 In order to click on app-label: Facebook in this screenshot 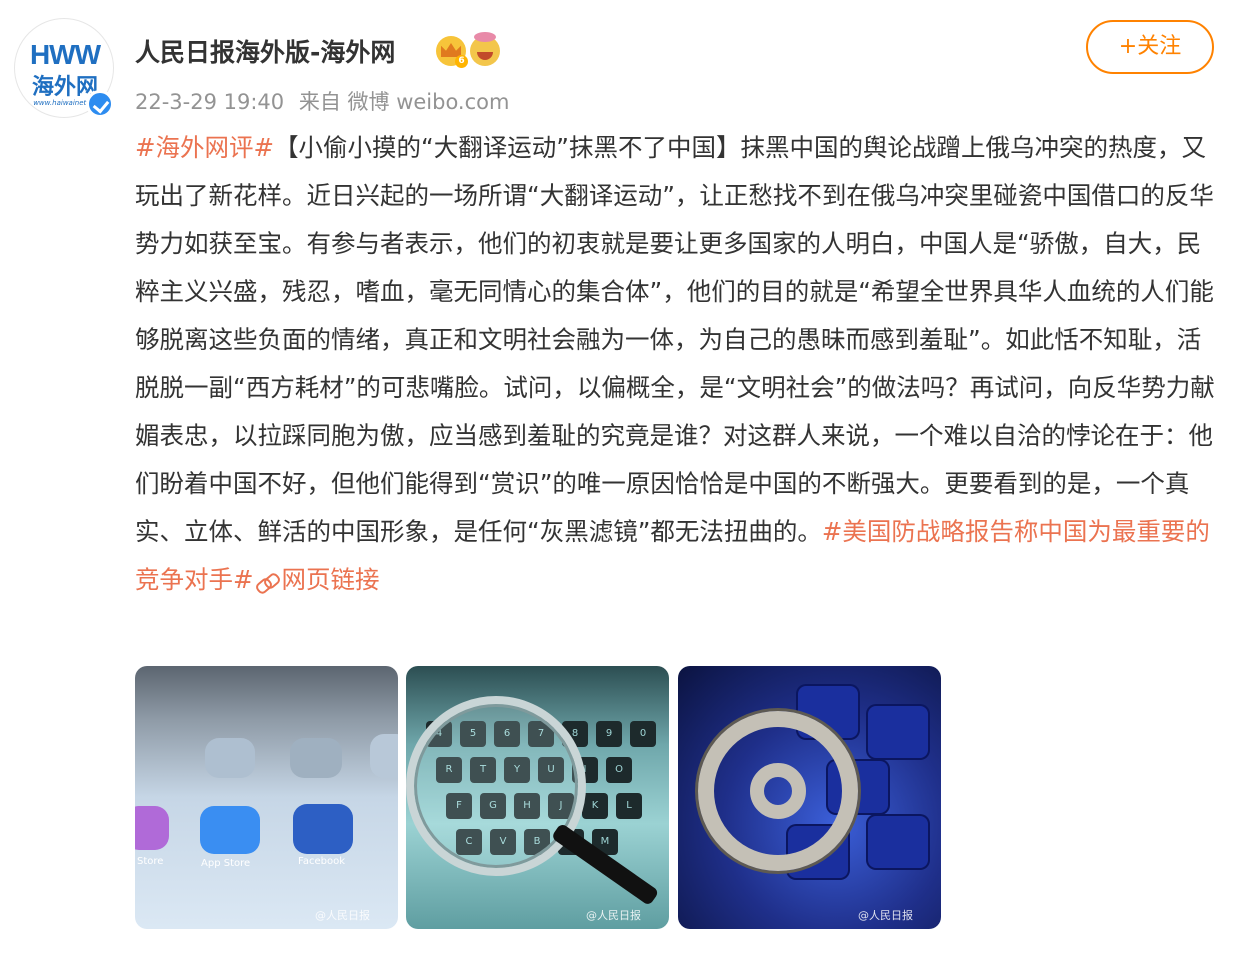, I will do `click(321, 861)`.